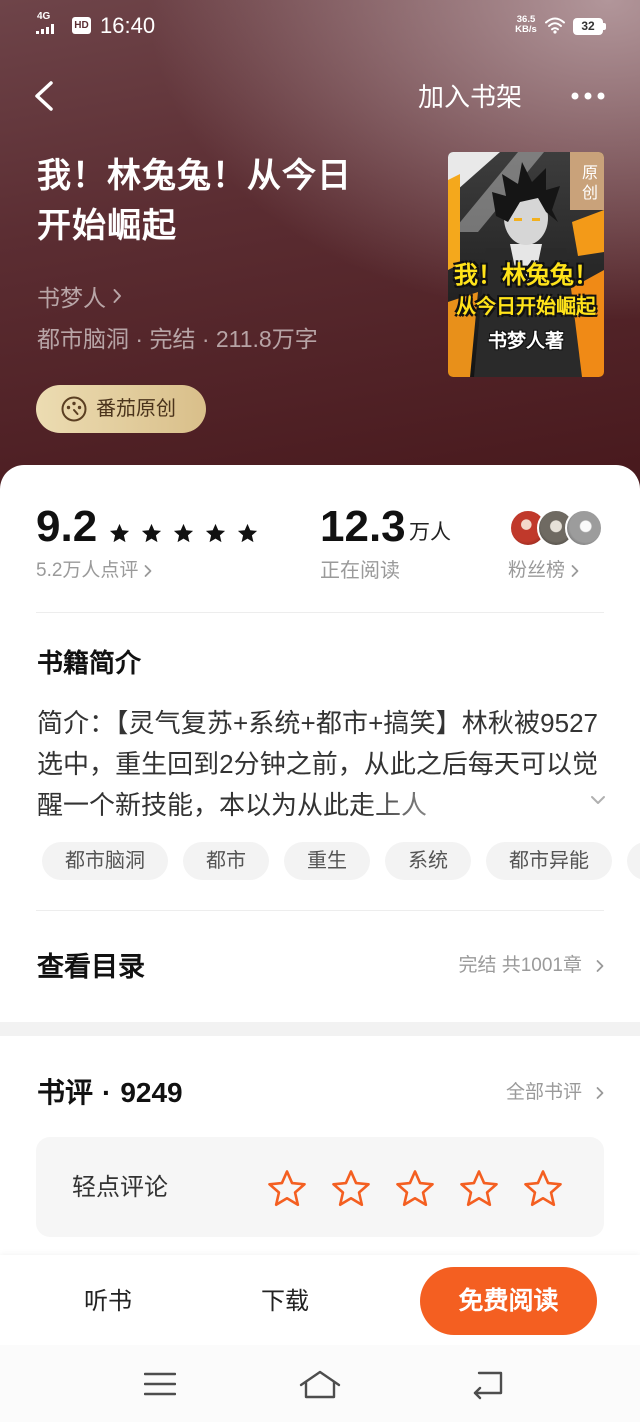 This screenshot has width=640, height=1422. What do you see at coordinates (89, 663) in the screenshot?
I see `intro-heading: 书籍简介` at bounding box center [89, 663].